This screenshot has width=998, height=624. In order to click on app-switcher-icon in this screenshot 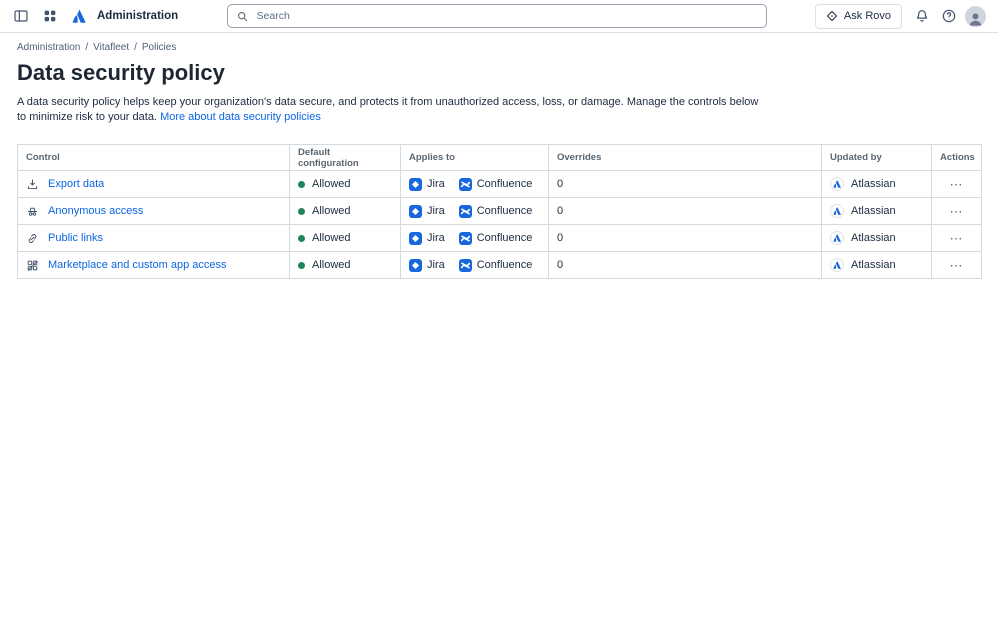, I will do `click(50, 16)`.